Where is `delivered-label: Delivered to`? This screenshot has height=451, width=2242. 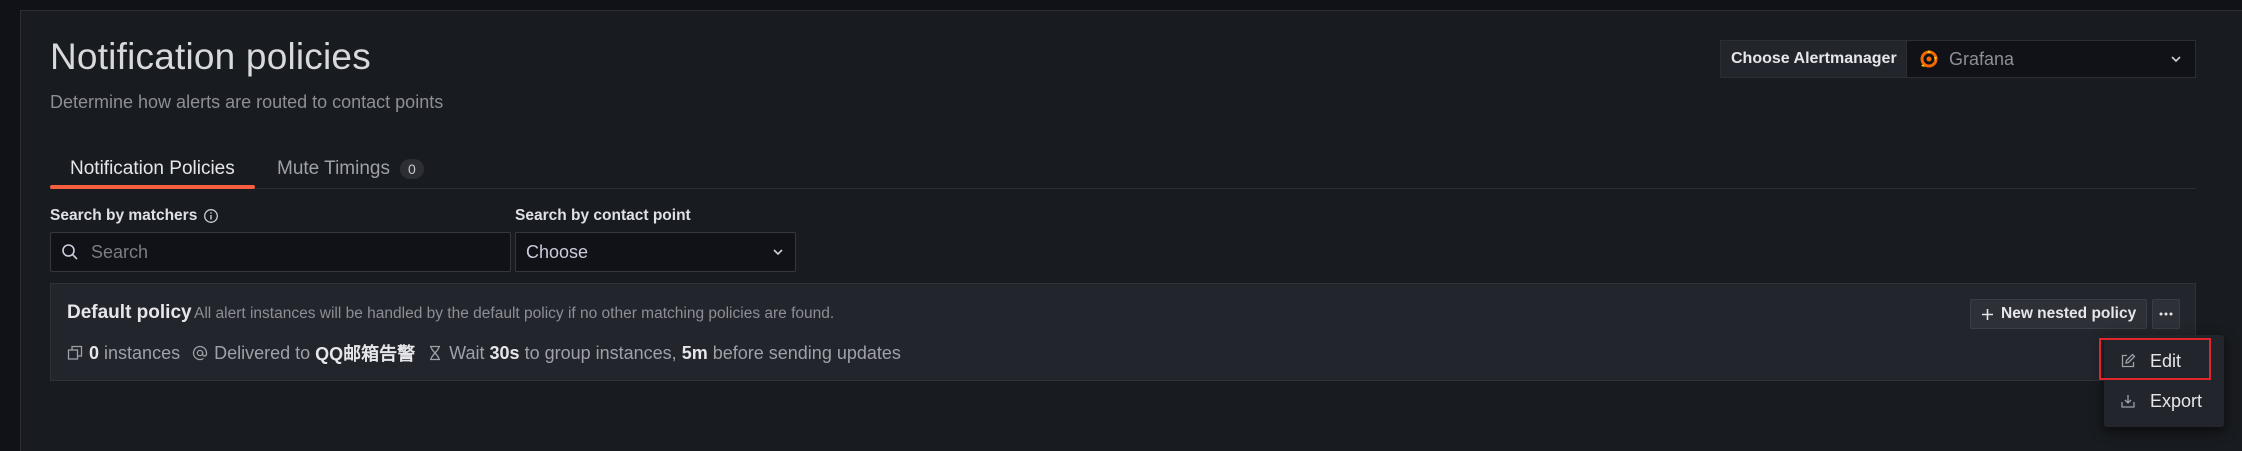
delivered-label: Delivered to is located at coordinates (262, 352).